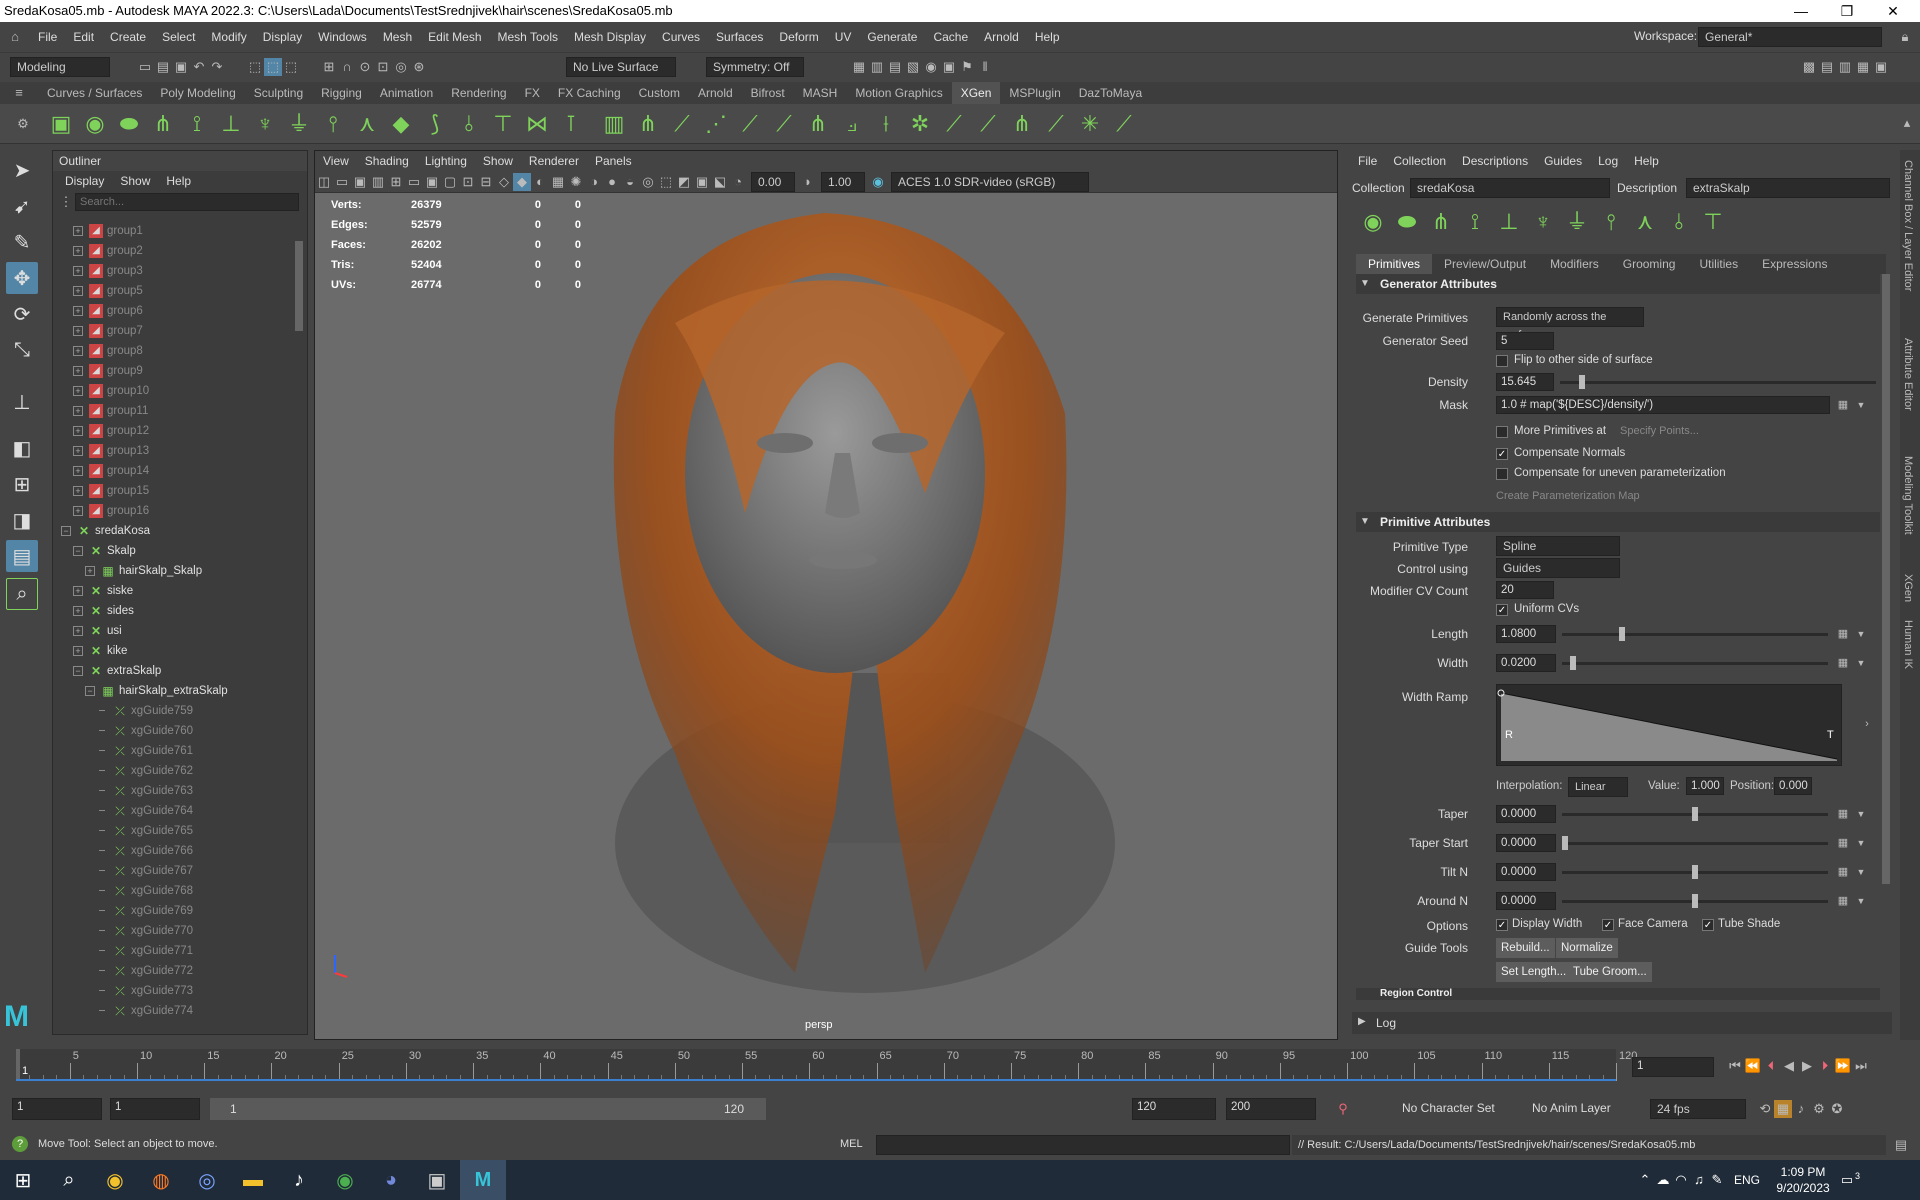 This screenshot has width=1920, height=1200. I want to click on outliner-row: + ◢ group15, so click(173, 491).